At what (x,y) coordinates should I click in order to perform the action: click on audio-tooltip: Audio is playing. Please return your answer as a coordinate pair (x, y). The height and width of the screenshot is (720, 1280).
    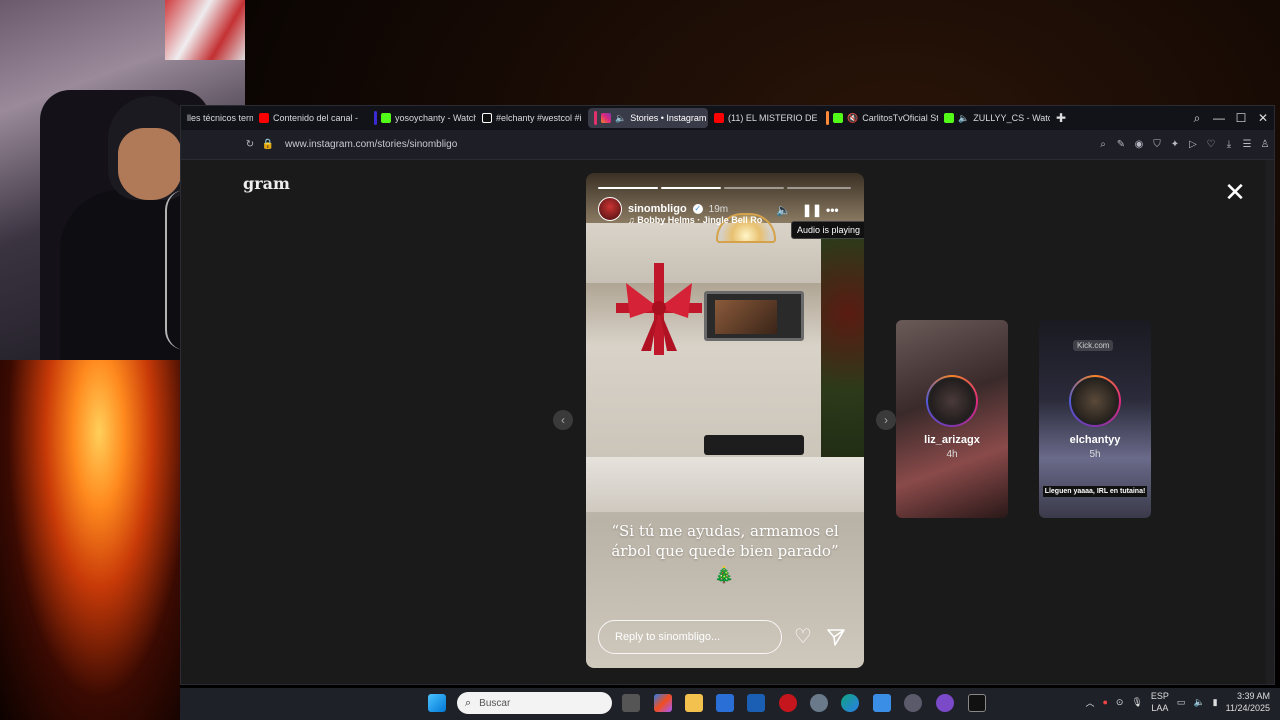
    Looking at the image, I should click on (827, 230).